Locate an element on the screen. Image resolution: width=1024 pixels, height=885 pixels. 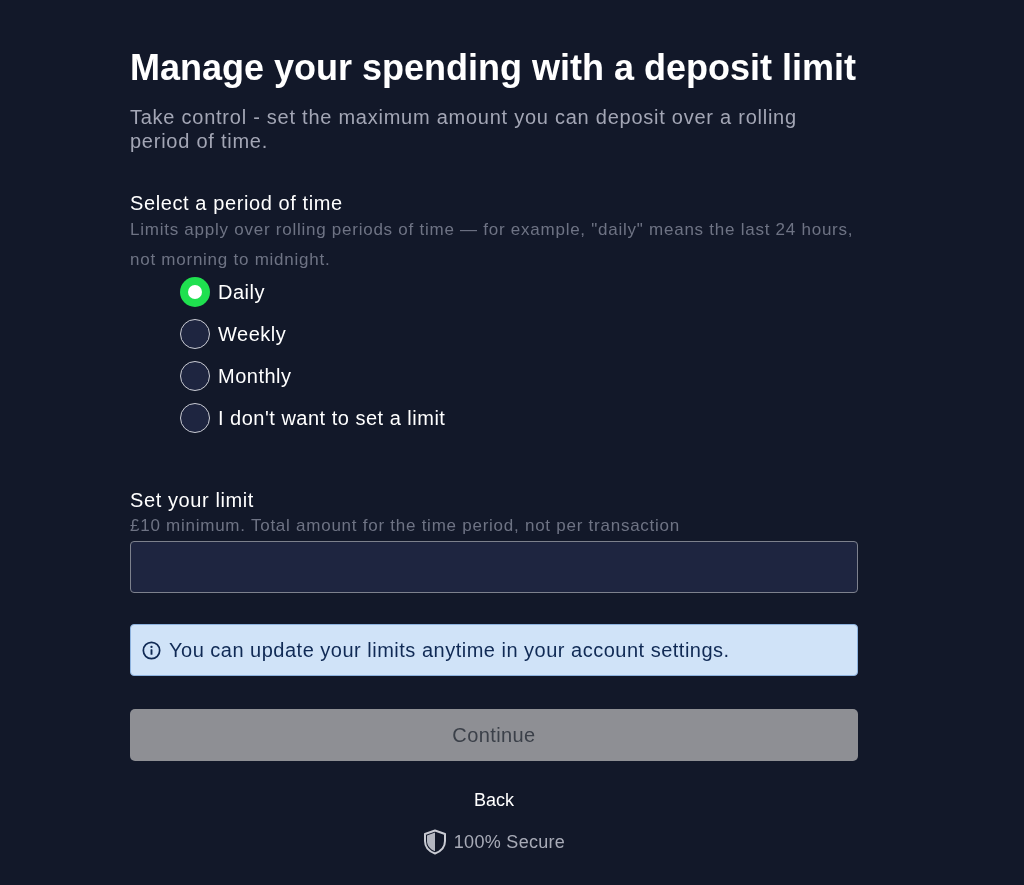
radio-label: Daily is located at coordinates (241, 292).